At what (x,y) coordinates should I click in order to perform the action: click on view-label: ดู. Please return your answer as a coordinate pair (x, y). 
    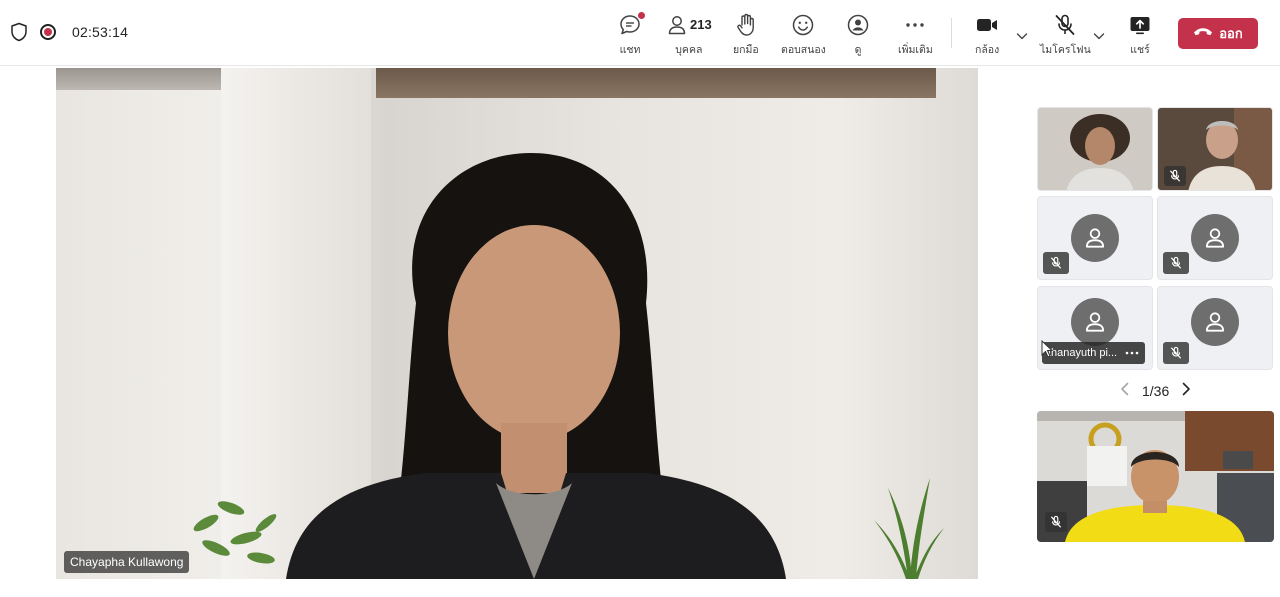
    Looking at the image, I should click on (858, 50).